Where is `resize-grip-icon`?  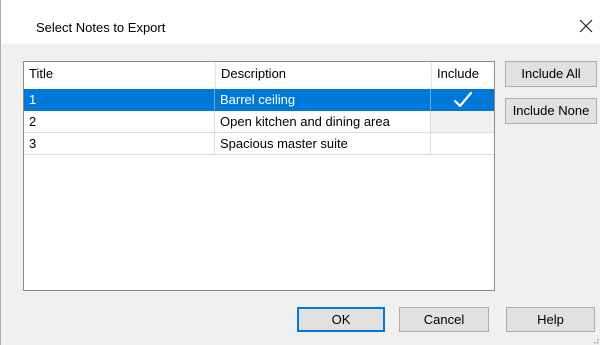 resize-grip-icon is located at coordinates (596, 341).